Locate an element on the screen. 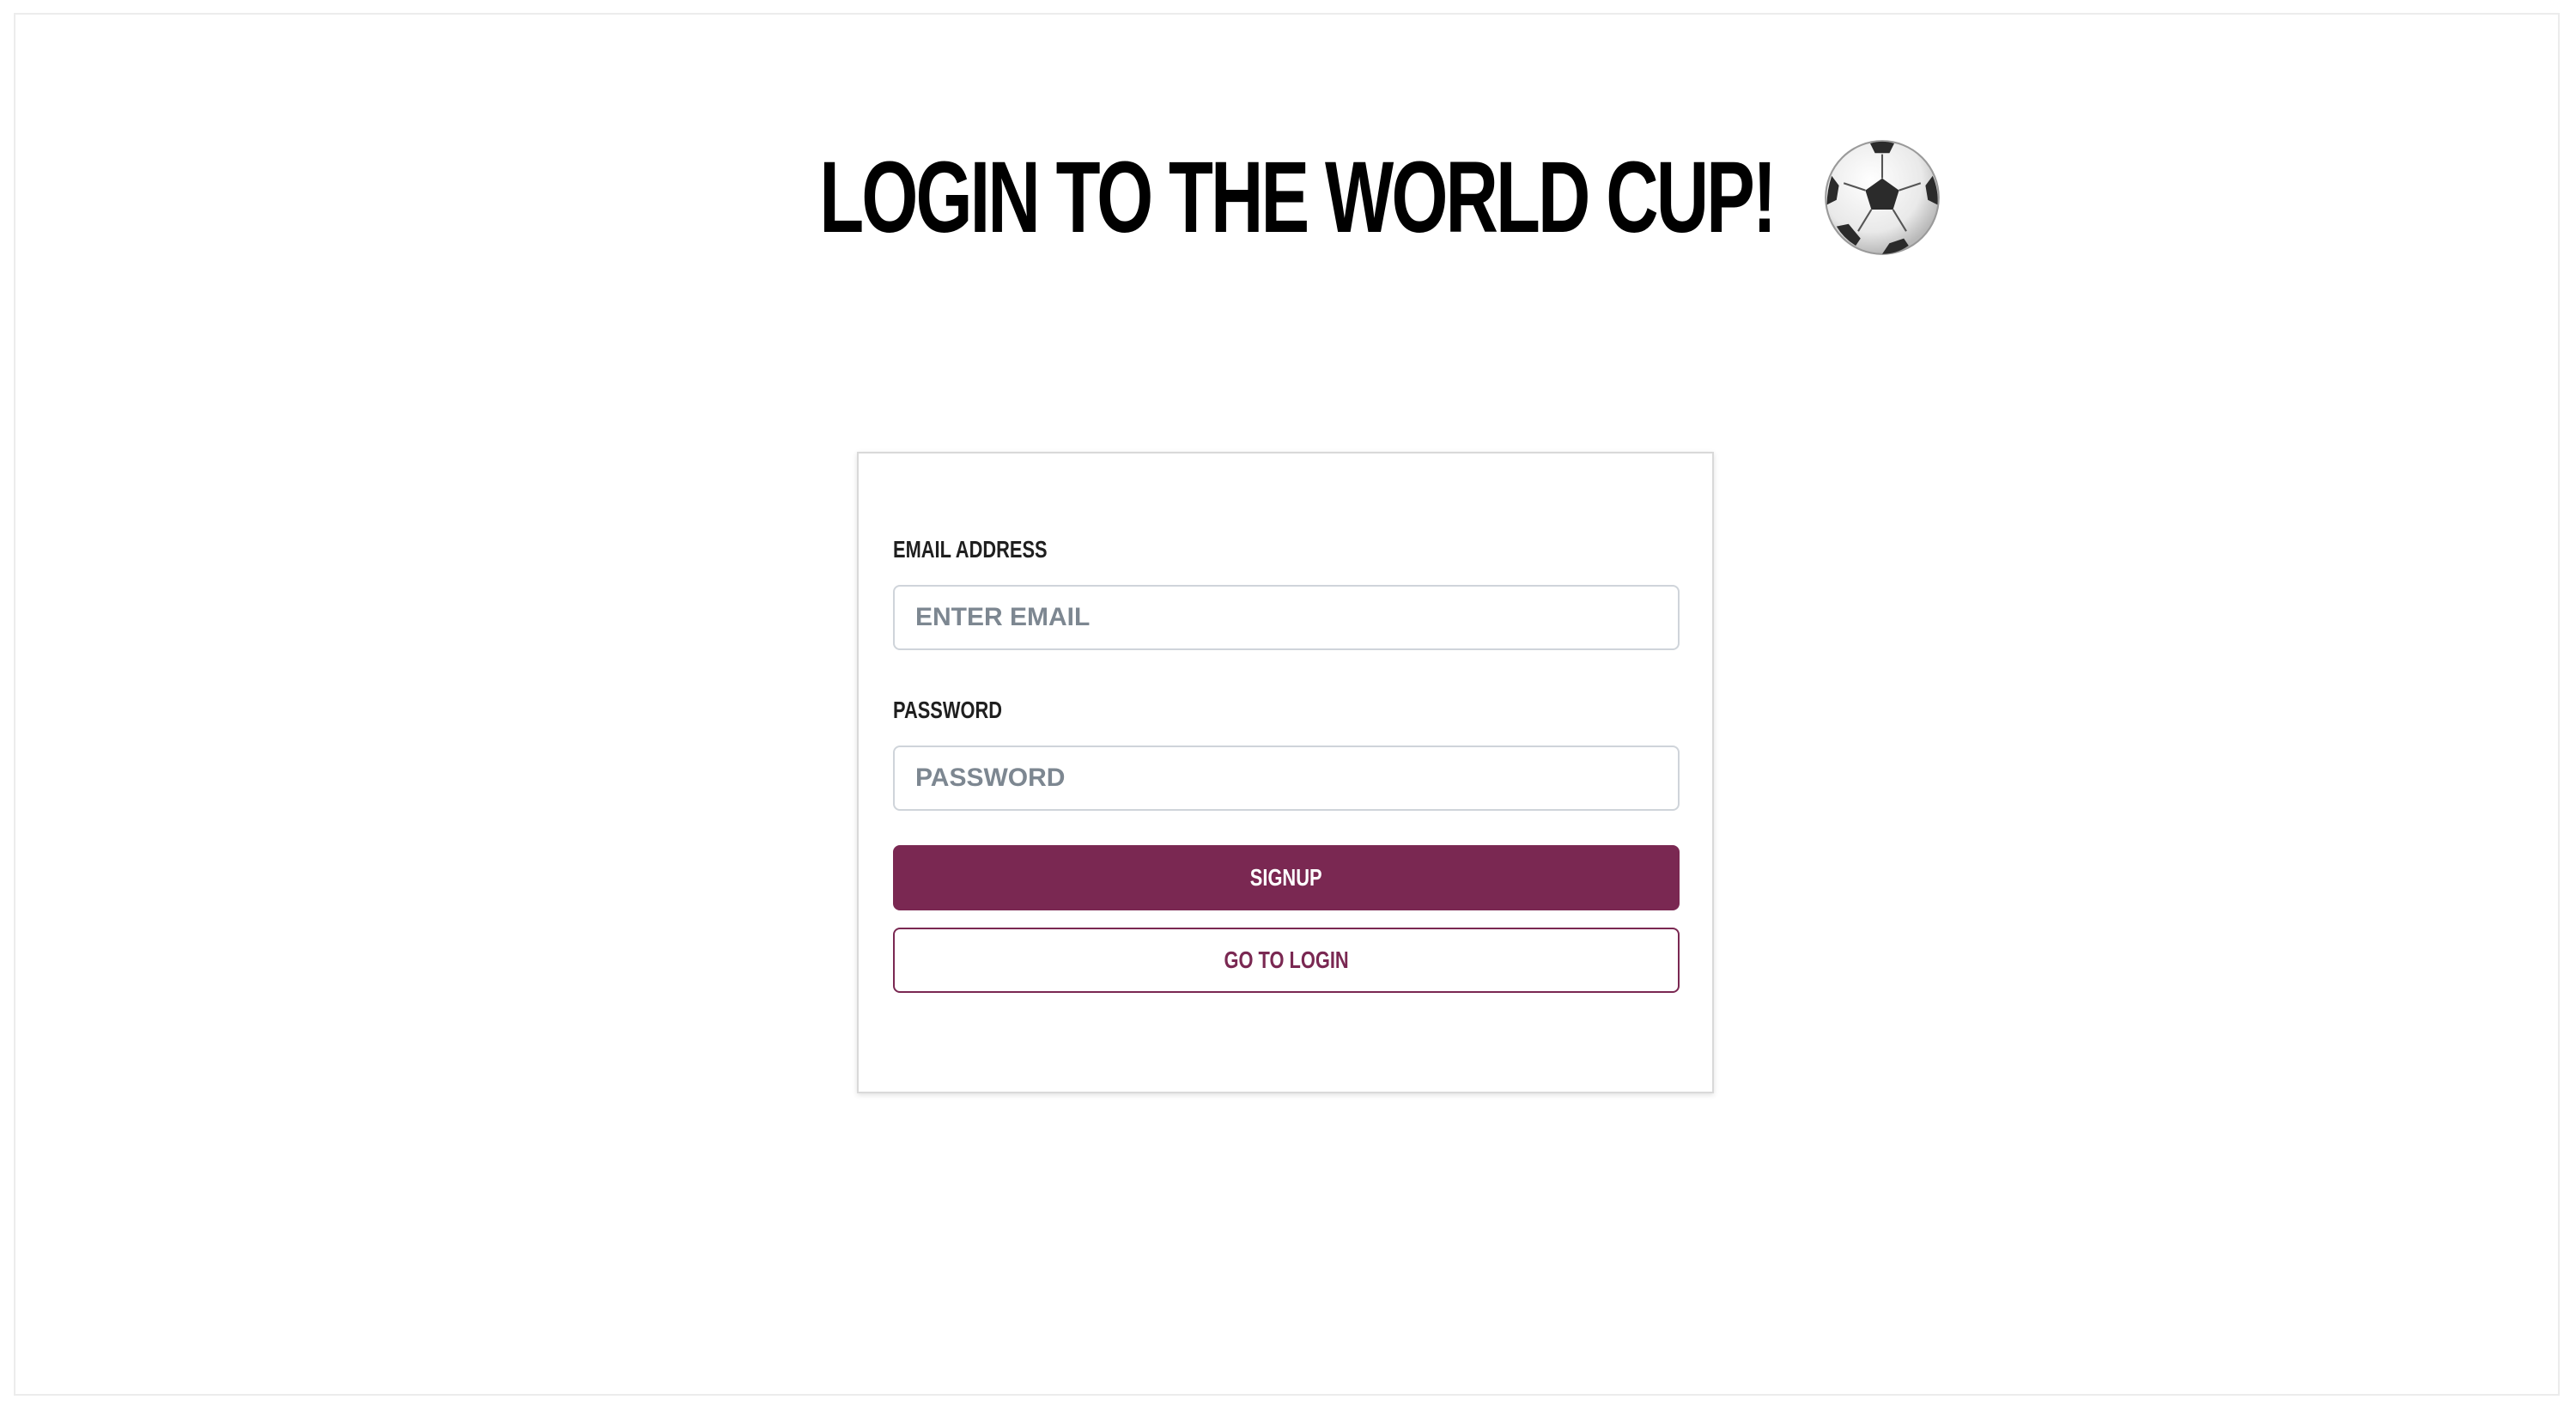 This screenshot has height=1412, width=2576. password-field is located at coordinates (1287, 778).